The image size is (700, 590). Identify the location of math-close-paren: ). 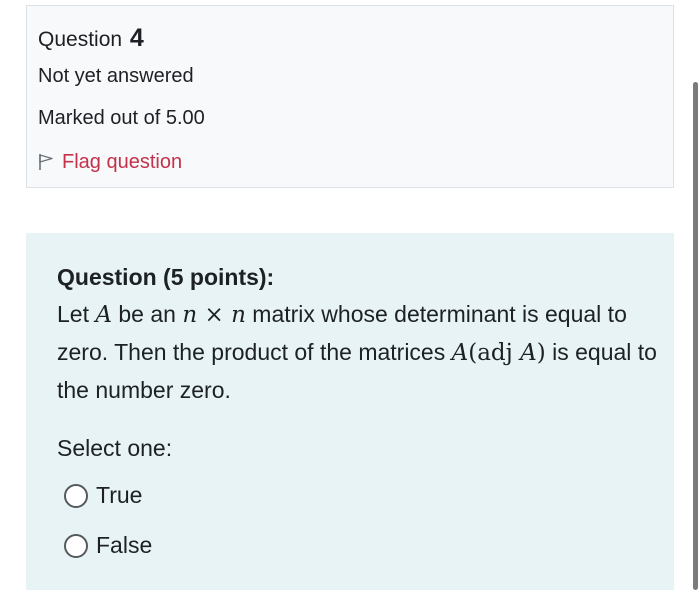
(541, 353).